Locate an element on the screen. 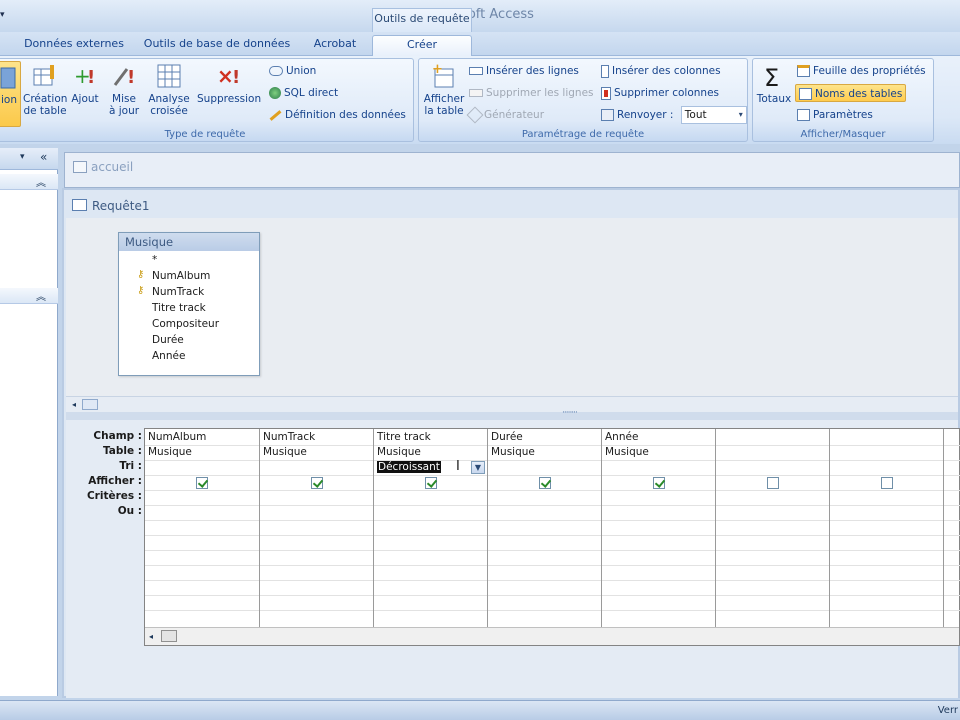  renvoyer-control: Renvoyer : Tout ▾ is located at coordinates (674, 115).